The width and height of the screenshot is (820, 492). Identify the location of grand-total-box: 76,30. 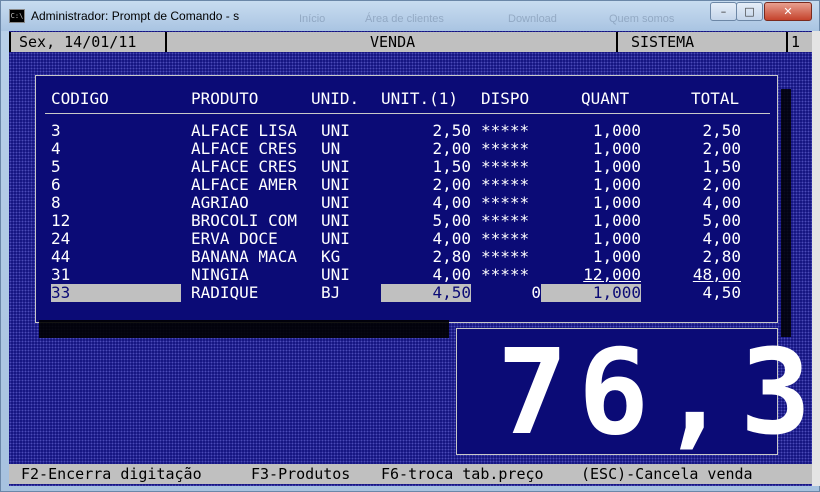
(634, 391).